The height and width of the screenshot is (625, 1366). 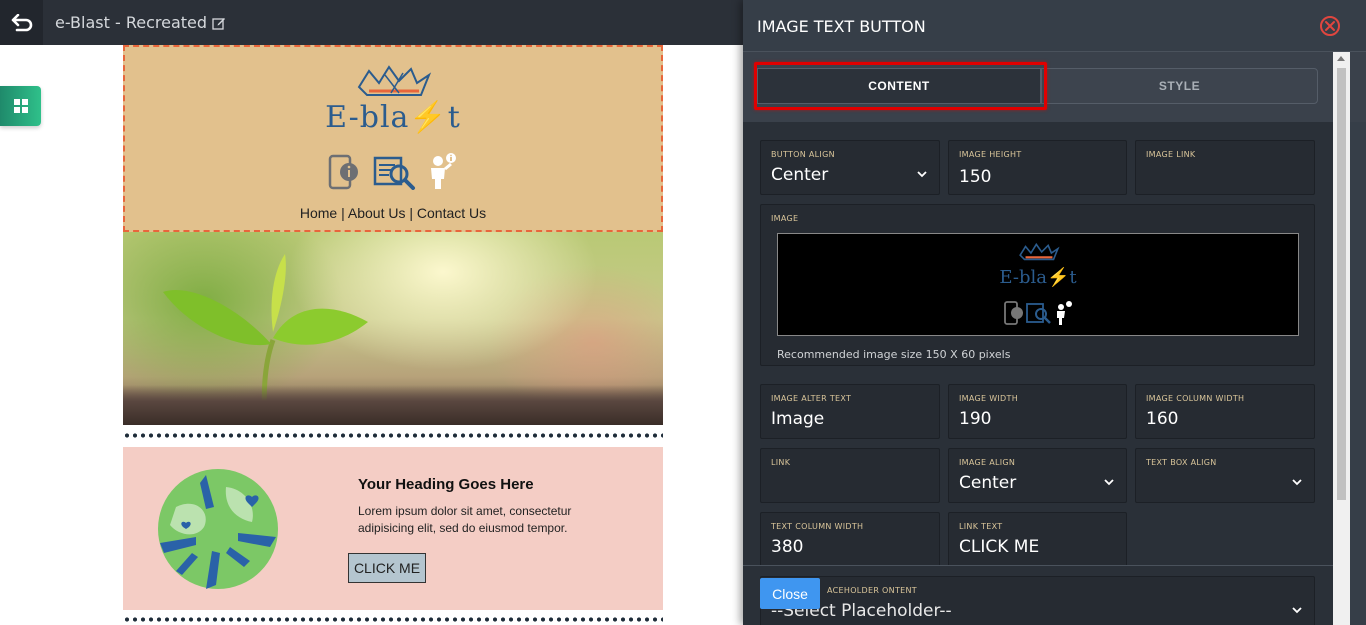 I want to click on click-me-button: CLICK ME, so click(x=387, y=568).